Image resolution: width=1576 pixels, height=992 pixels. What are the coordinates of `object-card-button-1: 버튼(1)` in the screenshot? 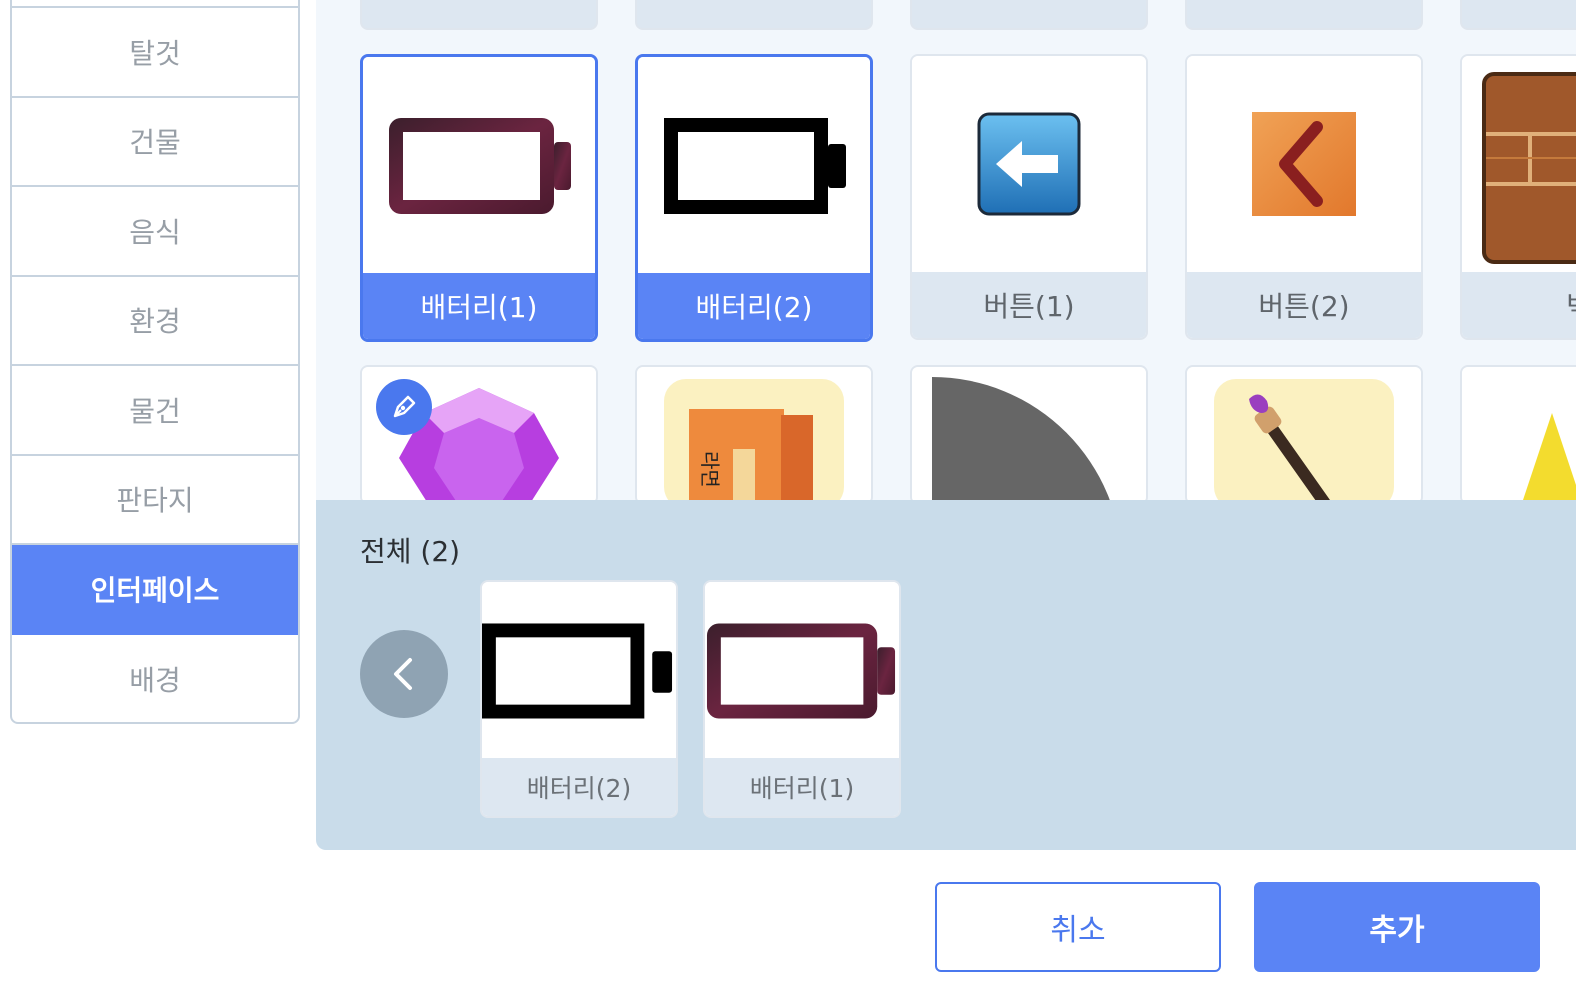 It's located at (1029, 197).